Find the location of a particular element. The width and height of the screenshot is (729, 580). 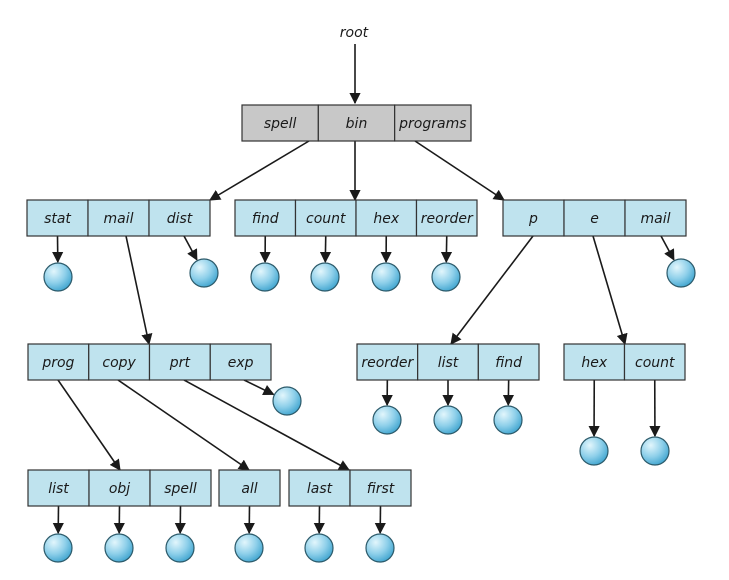

directory-spell-mail: prog copy prt exp is located at coordinates (149, 362).